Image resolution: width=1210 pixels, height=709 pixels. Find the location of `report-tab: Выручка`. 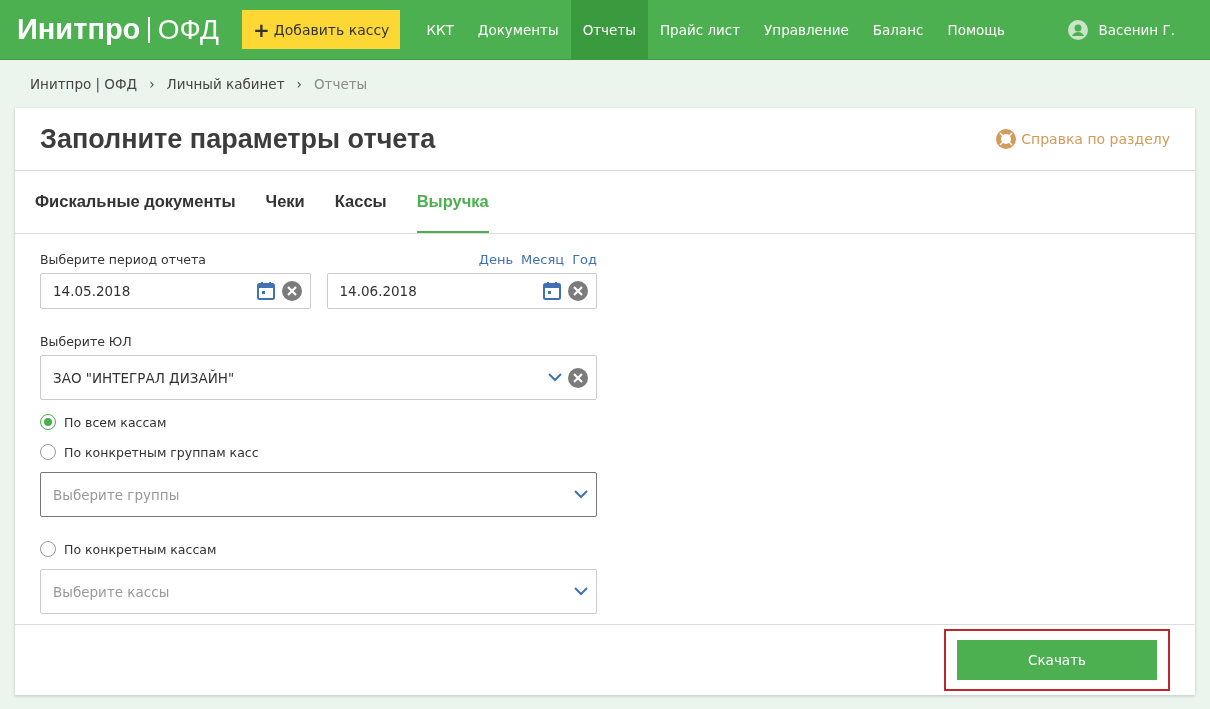

report-tab: Выручка is located at coordinates (452, 202).